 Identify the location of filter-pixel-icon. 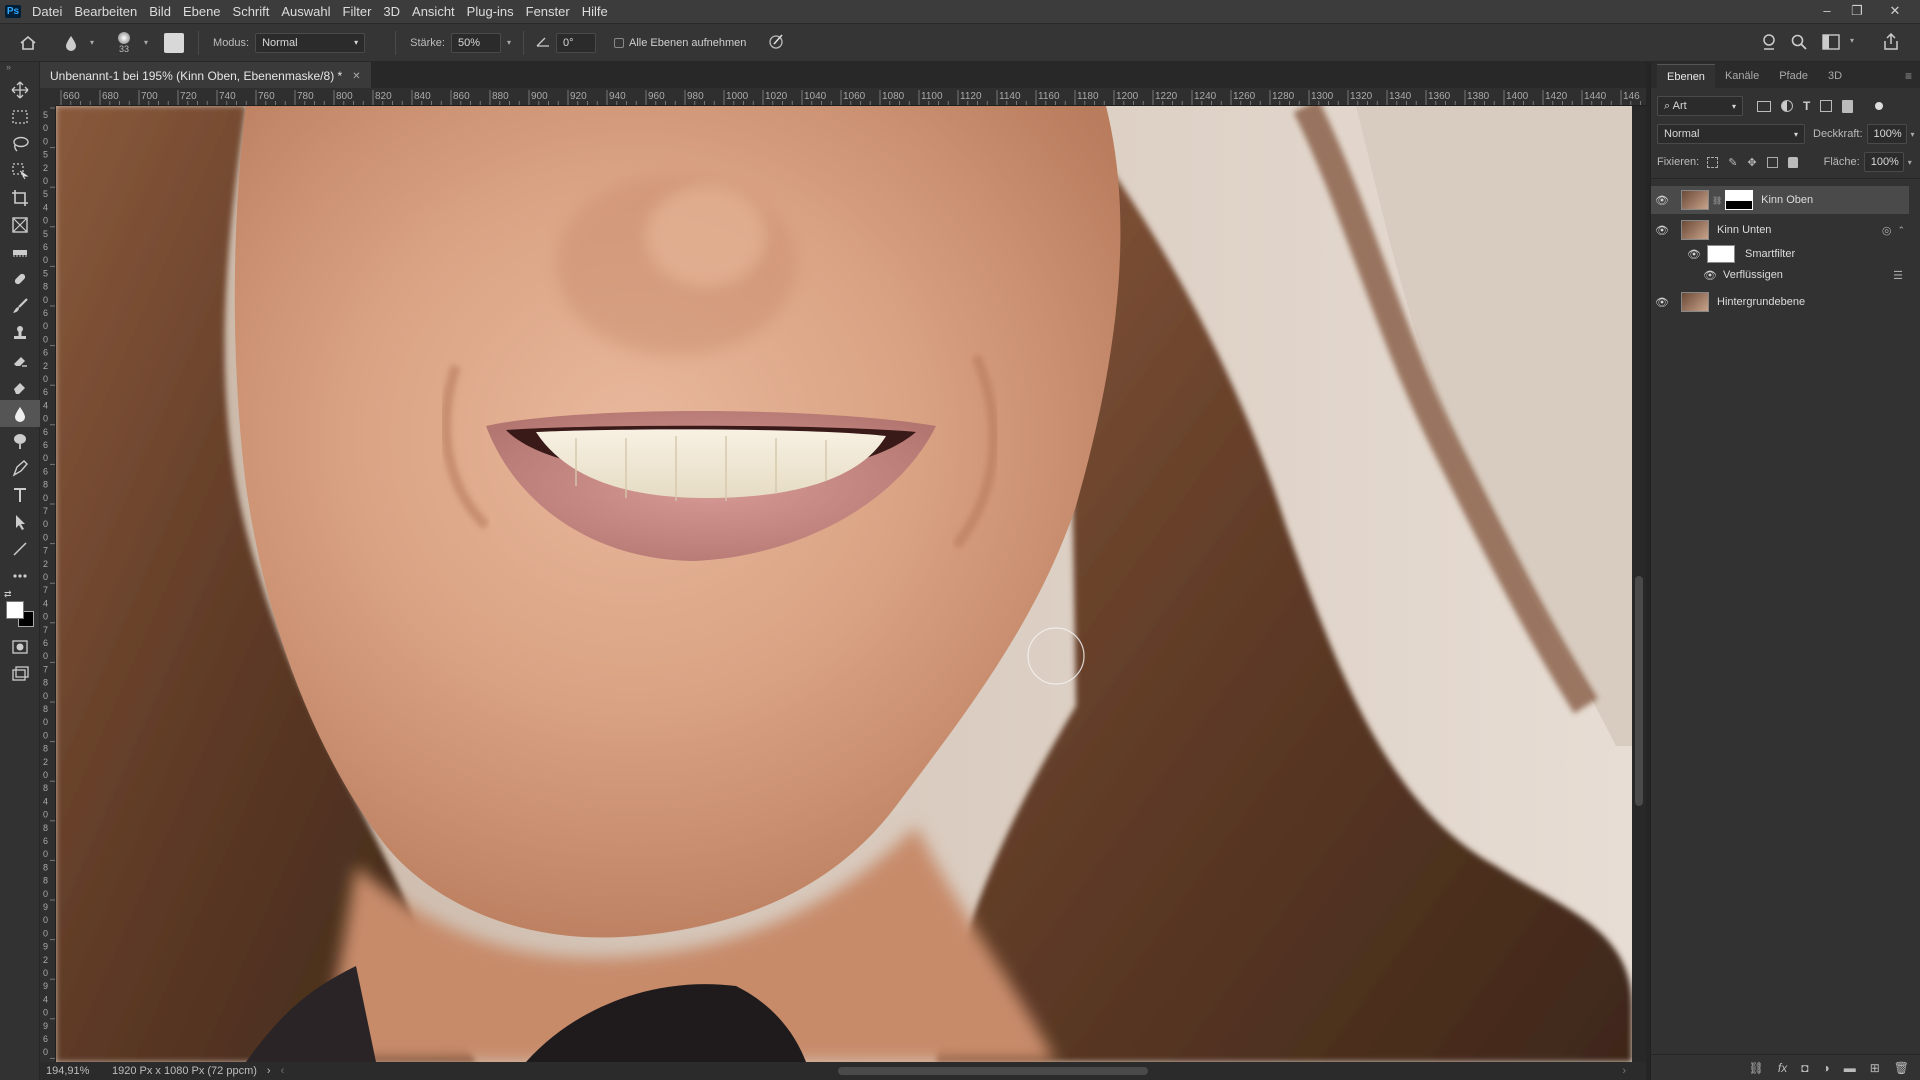
(1764, 106).